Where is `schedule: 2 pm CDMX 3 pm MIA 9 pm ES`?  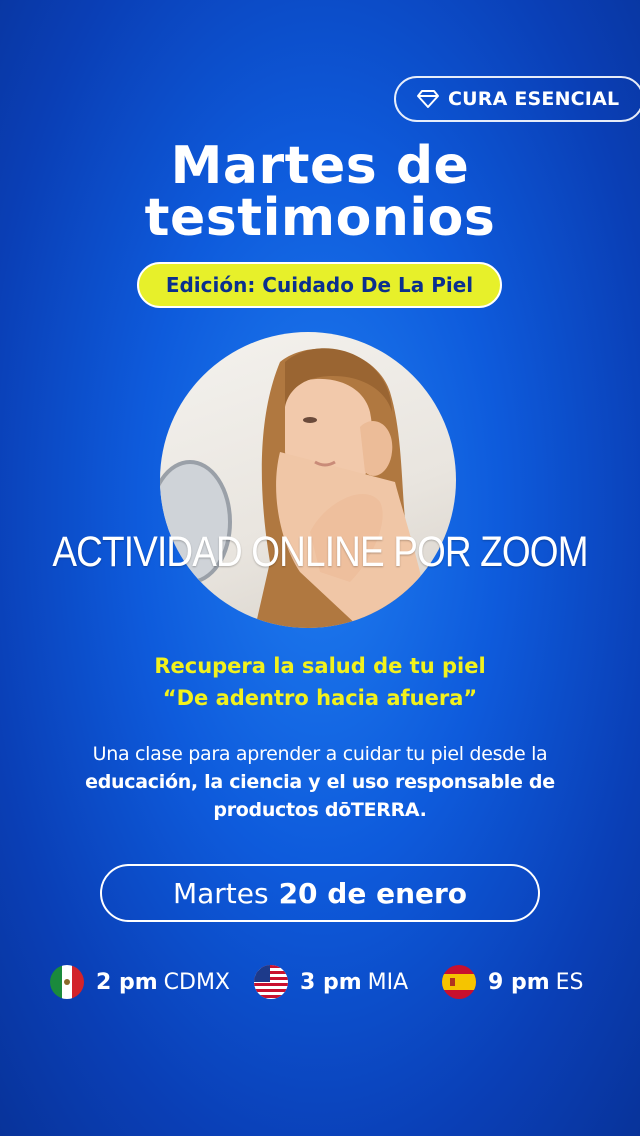 schedule: 2 pm CDMX 3 pm MIA 9 pm ES is located at coordinates (330, 982).